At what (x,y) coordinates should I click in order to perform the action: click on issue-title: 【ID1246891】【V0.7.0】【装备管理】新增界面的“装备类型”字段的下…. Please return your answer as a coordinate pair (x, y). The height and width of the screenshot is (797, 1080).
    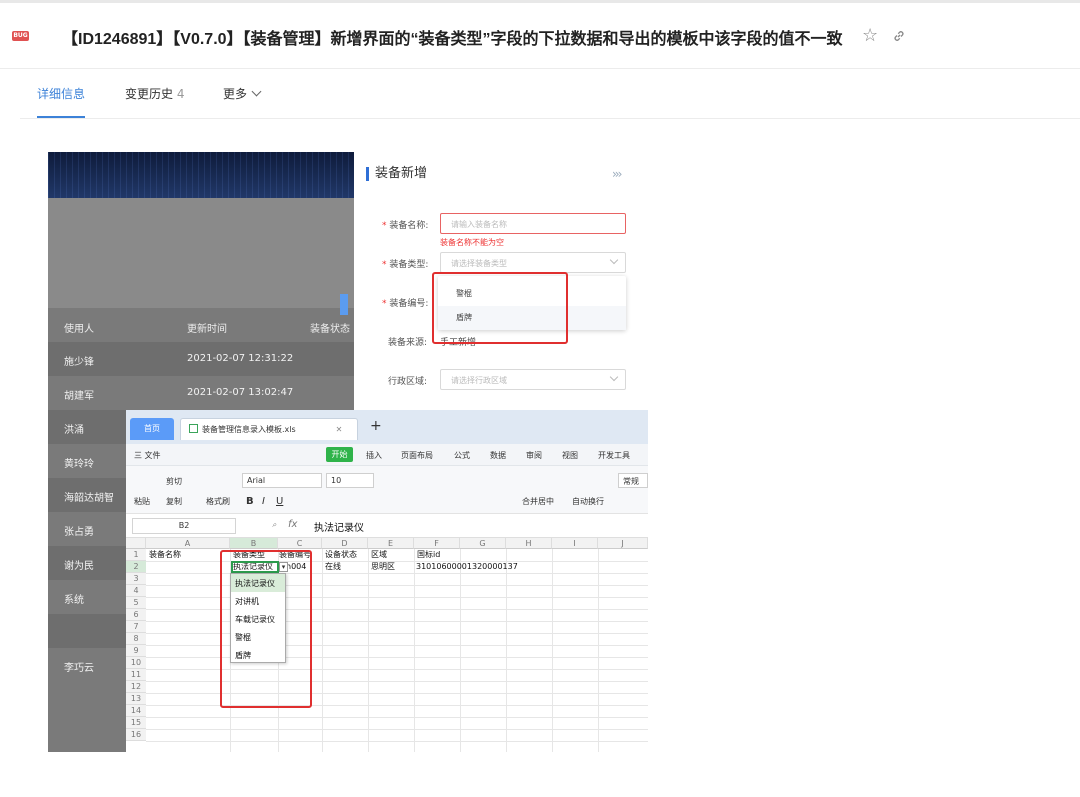
    Looking at the image, I should click on (452, 39).